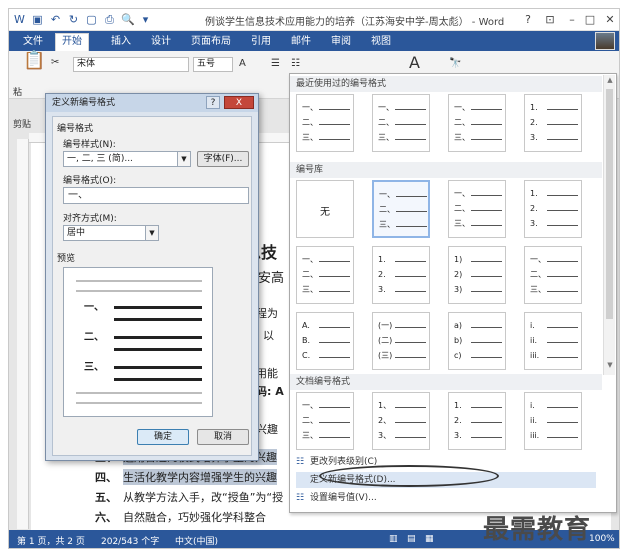 The height and width of the screenshot is (557, 628). Describe the element at coordinates (34, 61) in the screenshot. I see `paste-icon: 📋` at that location.